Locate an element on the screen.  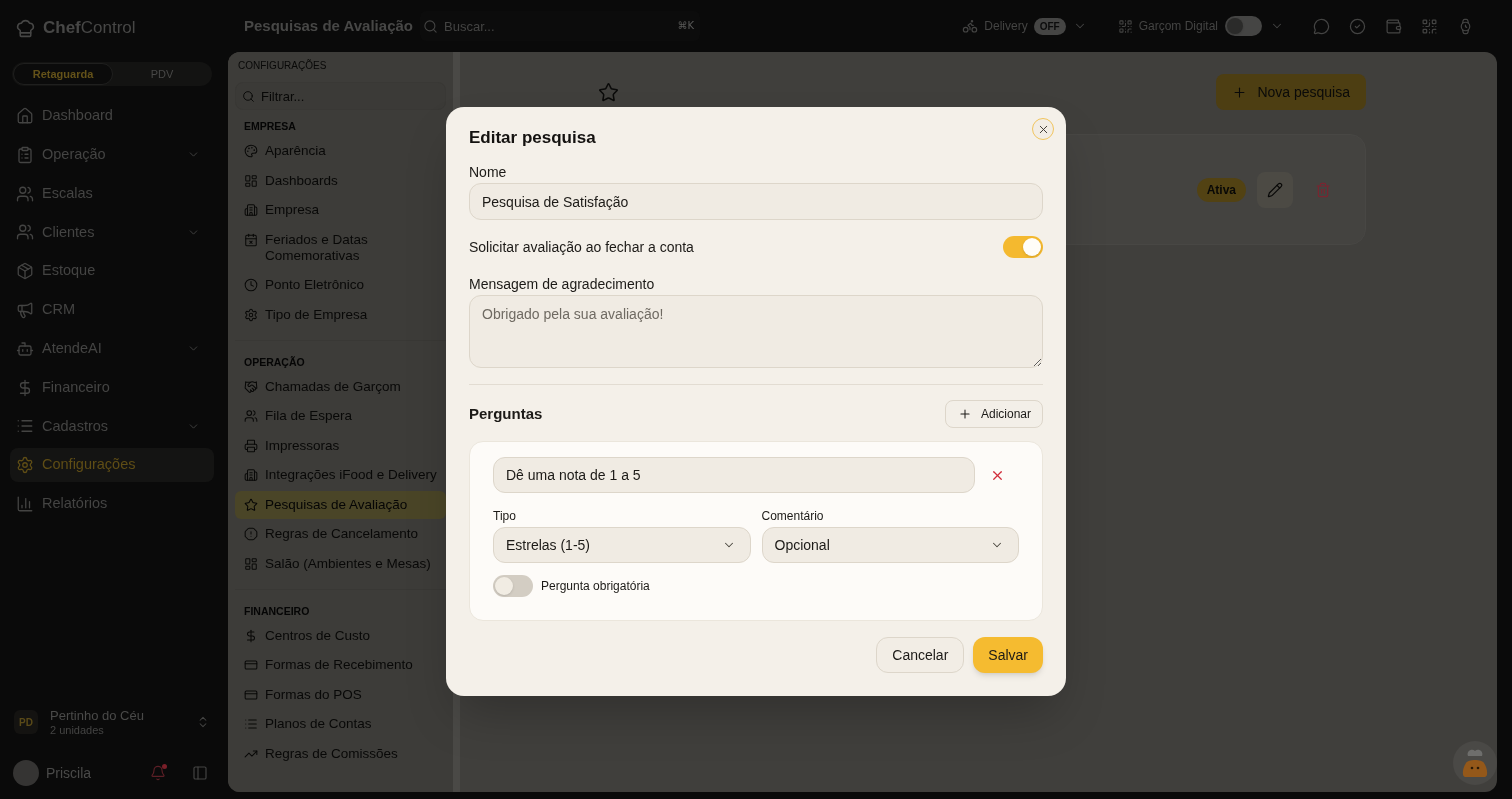
dollar-icon is located at coordinates (251, 635).